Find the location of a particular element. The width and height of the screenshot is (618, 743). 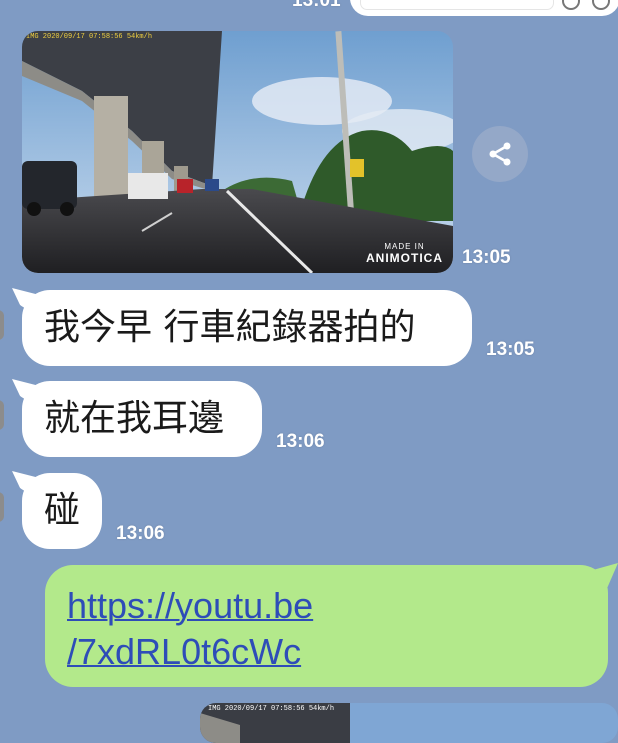

message-text: 我今早 行車紀錄器拍的 is located at coordinates (230, 327).